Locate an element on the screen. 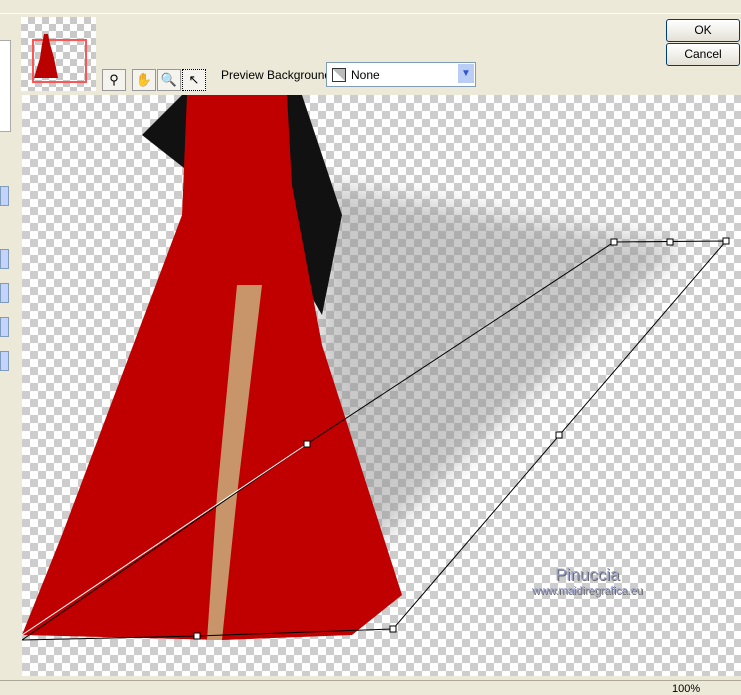  watermark-name: Pinuccia is located at coordinates (587, 574).